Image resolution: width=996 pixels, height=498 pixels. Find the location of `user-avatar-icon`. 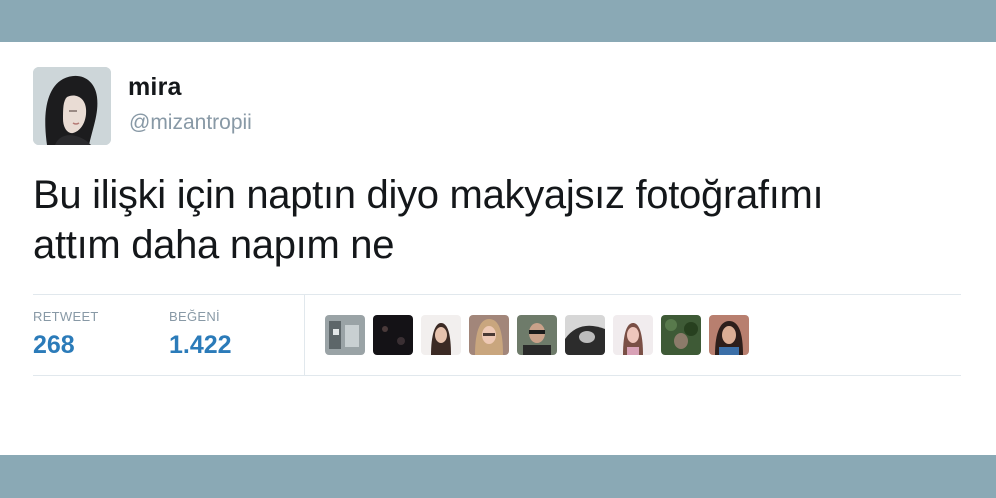

user-avatar-icon is located at coordinates (72, 106).